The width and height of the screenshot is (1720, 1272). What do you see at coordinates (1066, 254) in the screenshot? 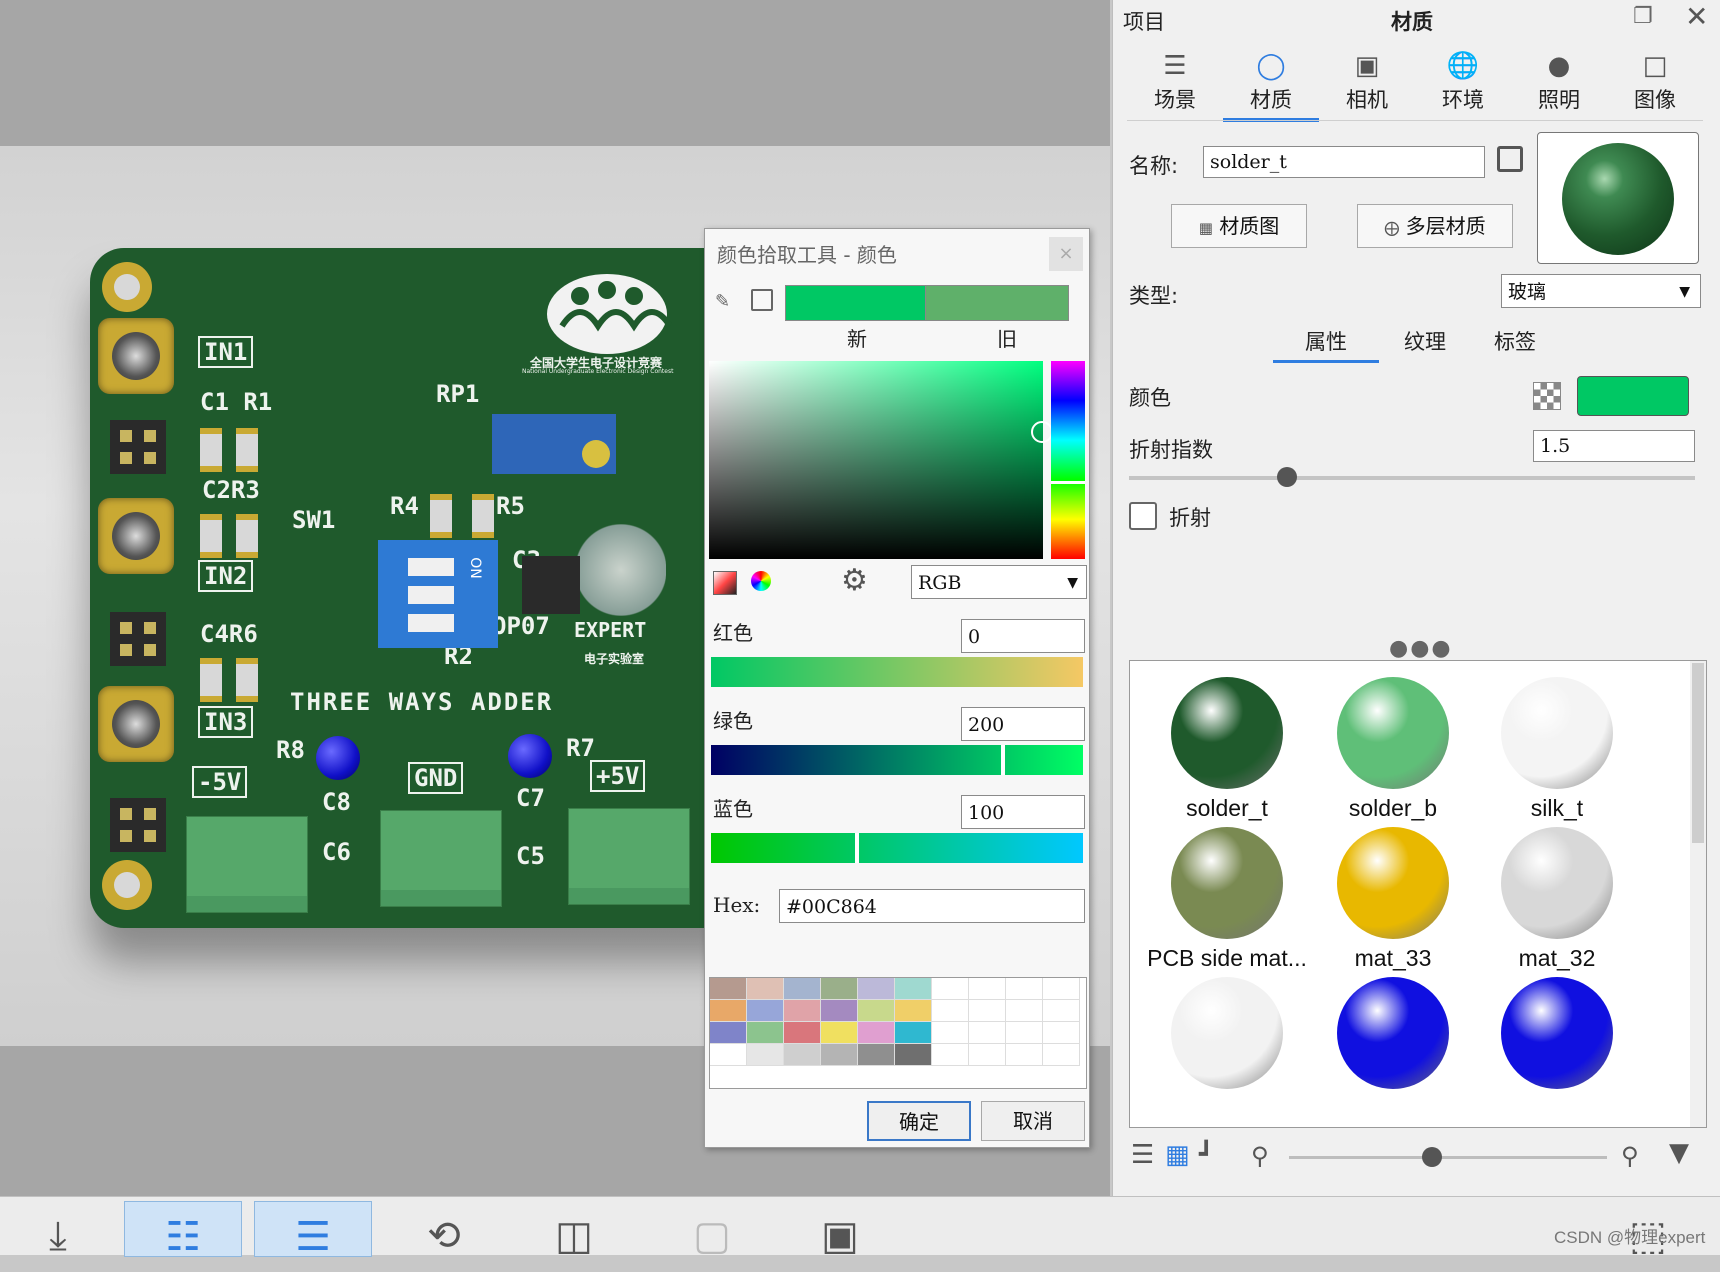
I see `dialog-close-button: ×` at bounding box center [1066, 254].